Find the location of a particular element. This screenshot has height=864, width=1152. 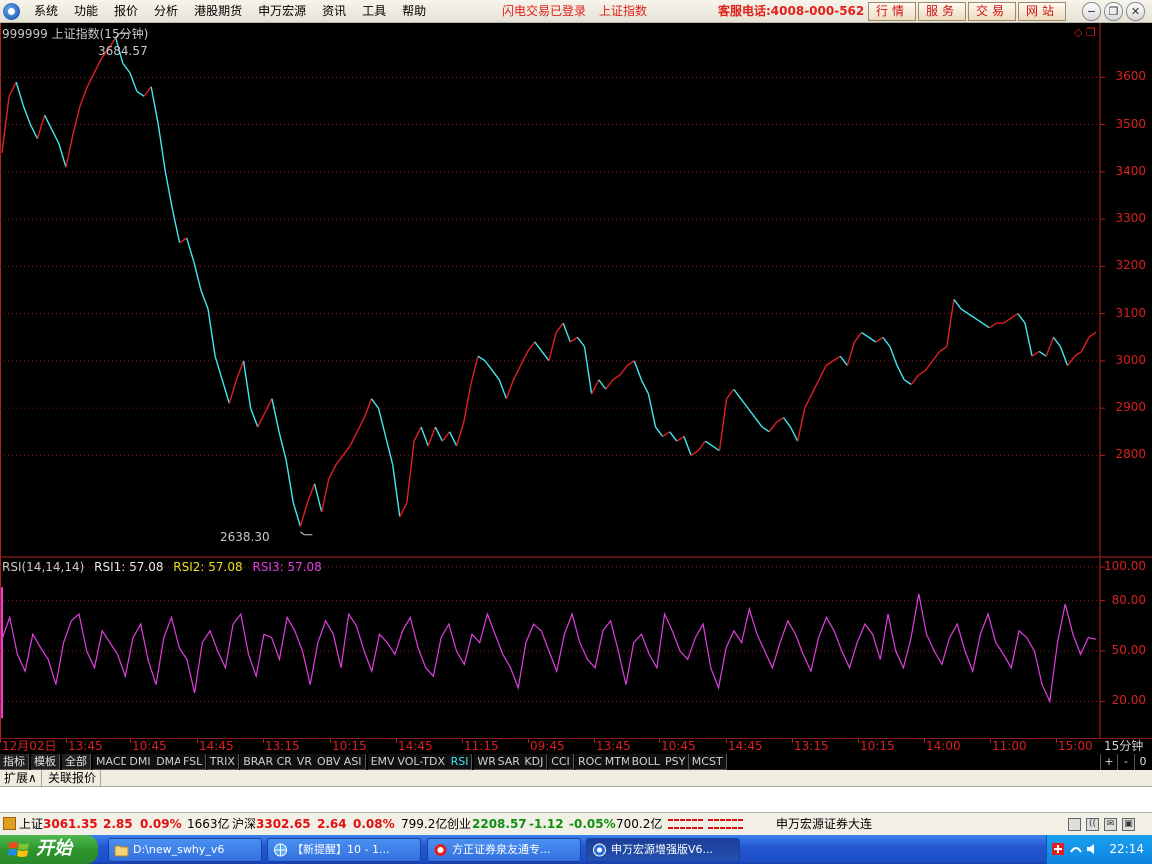

indicator-tab-cci: CCI is located at coordinates (561, 762).